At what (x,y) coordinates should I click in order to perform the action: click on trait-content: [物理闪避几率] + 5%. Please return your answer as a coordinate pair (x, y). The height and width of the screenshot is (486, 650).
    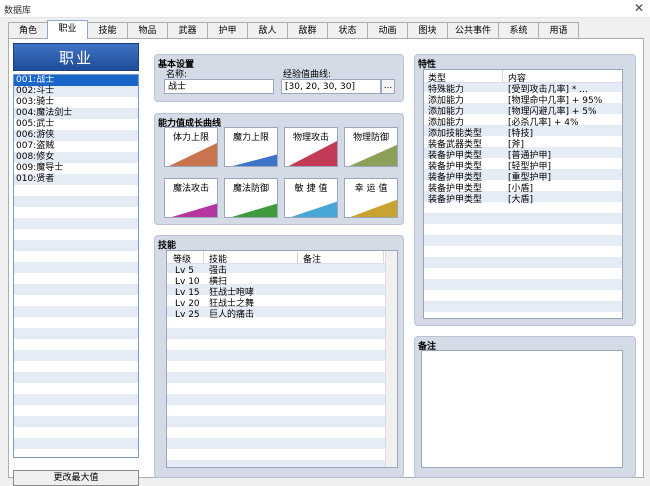
    Looking at the image, I should click on (552, 112).